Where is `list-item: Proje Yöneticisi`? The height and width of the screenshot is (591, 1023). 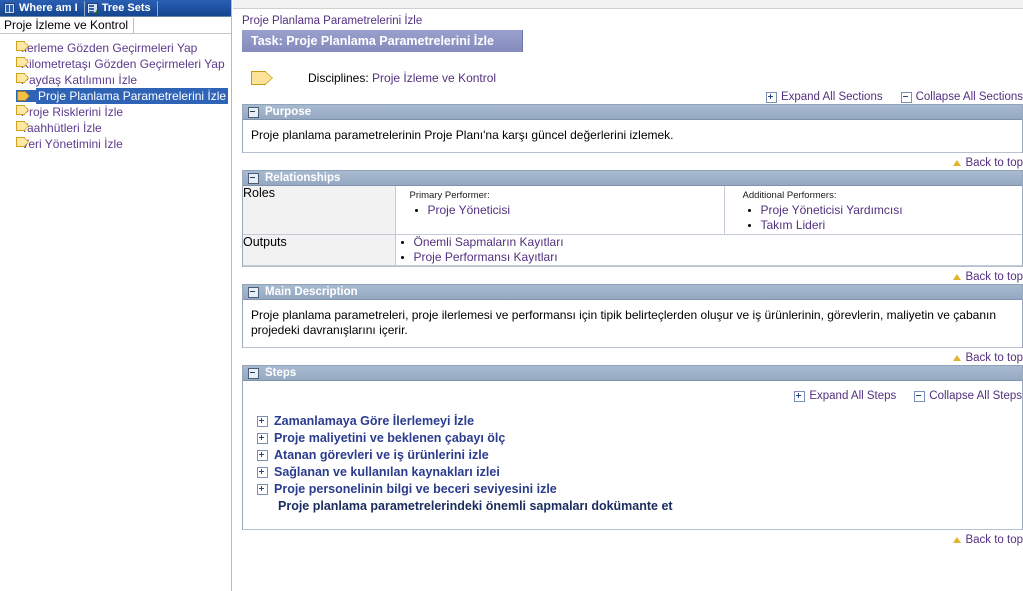
list-item: Proje Yöneticisi is located at coordinates (576, 210).